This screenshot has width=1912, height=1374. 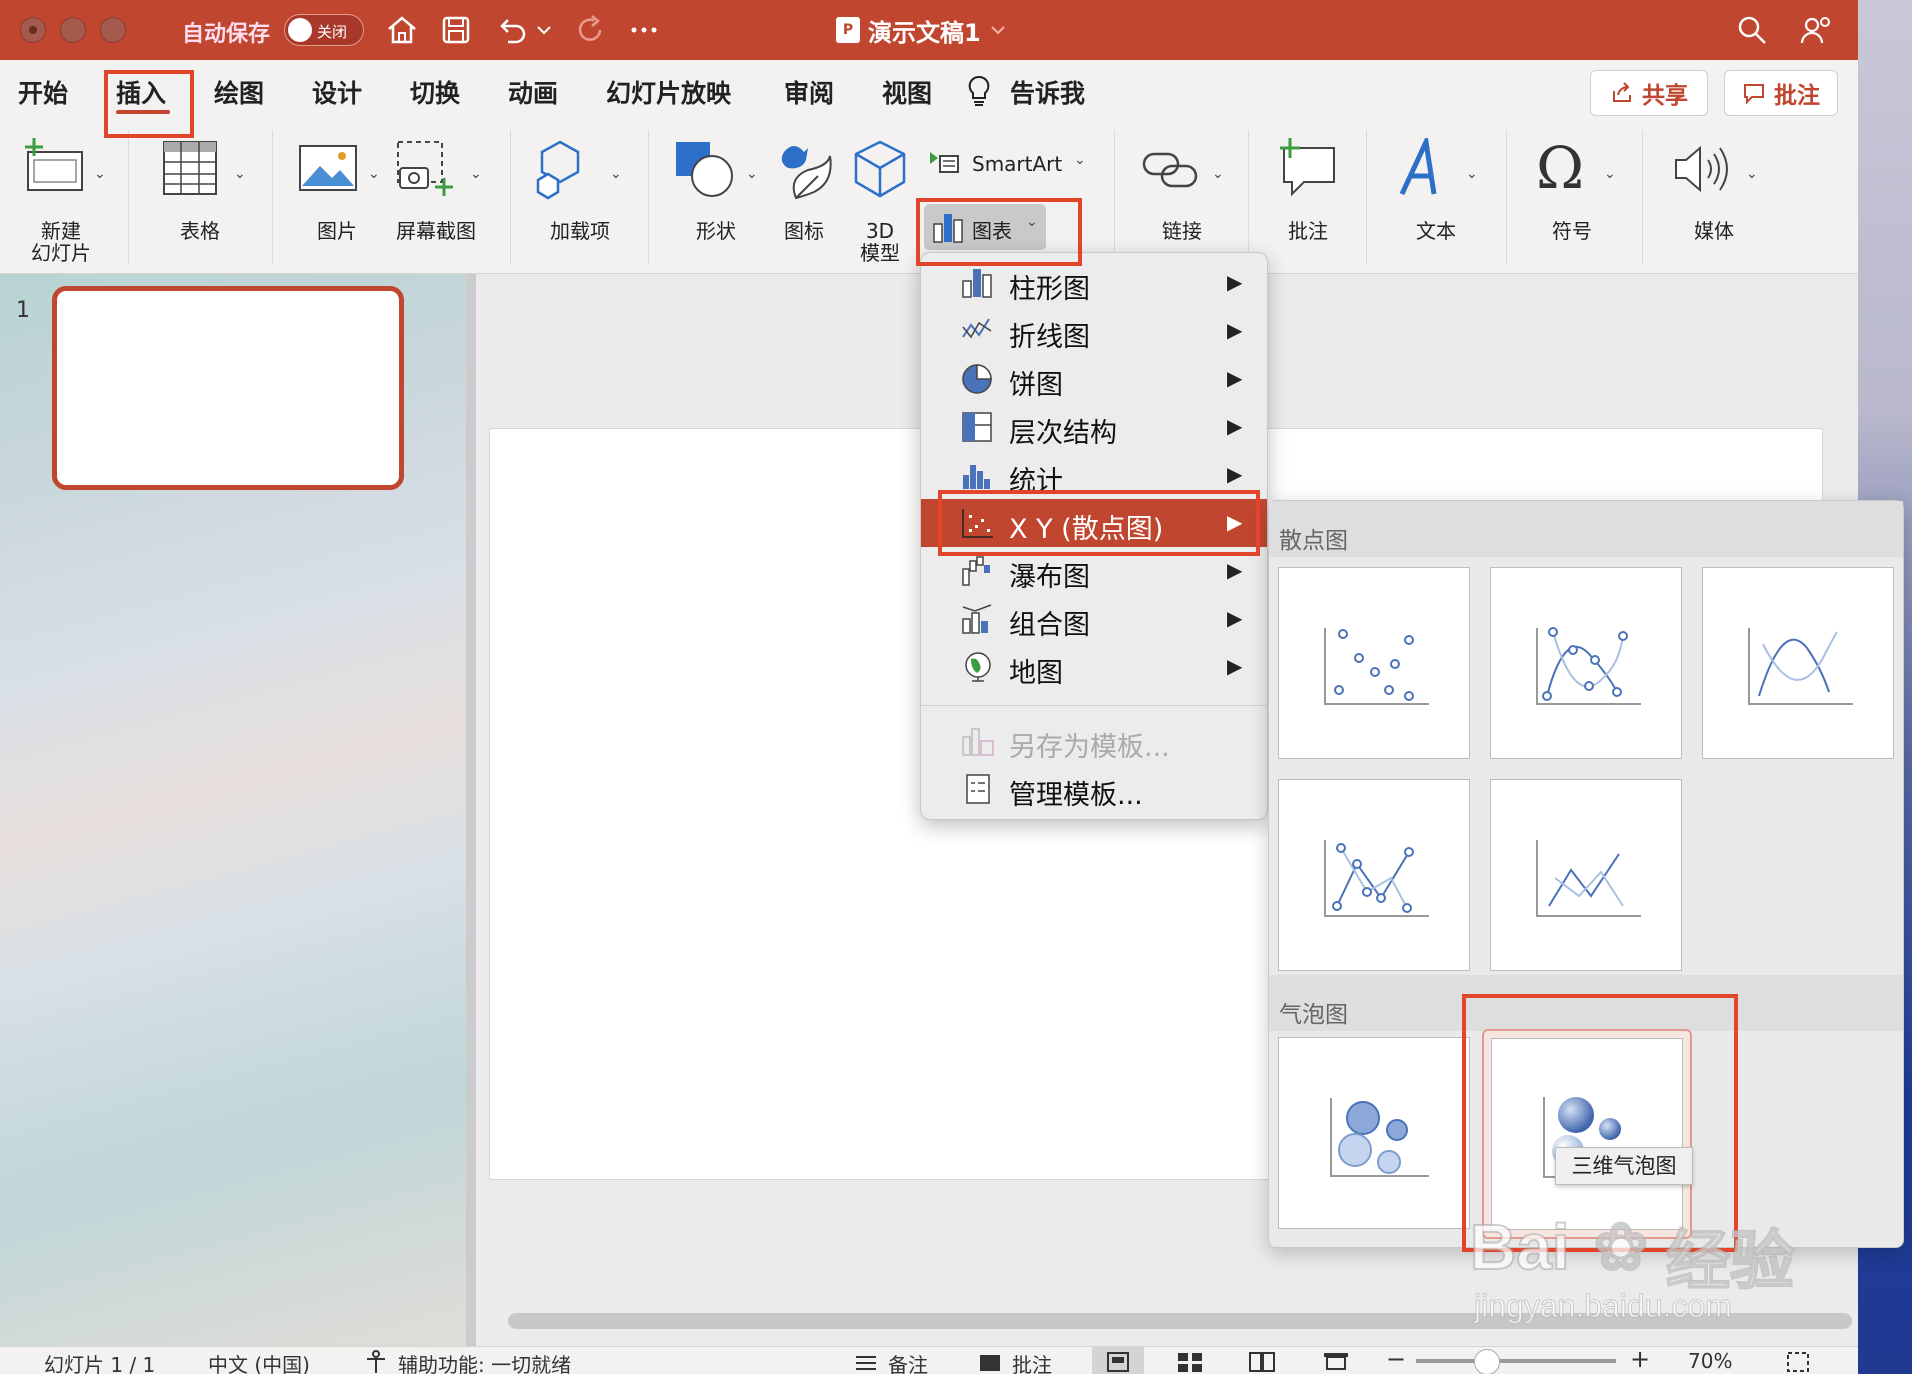 I want to click on normal-view-icon, so click(x=1118, y=1362).